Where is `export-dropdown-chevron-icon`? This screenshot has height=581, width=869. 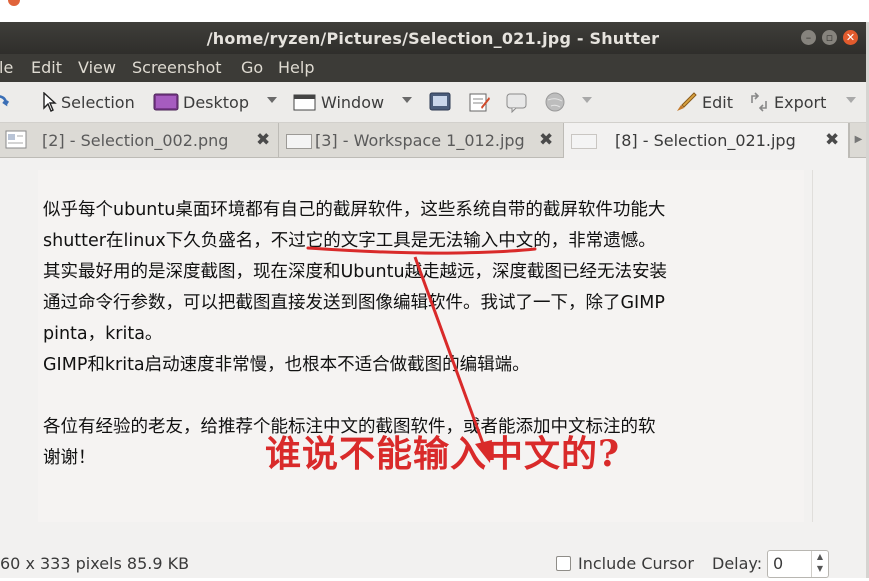 export-dropdown-chevron-icon is located at coordinates (851, 100).